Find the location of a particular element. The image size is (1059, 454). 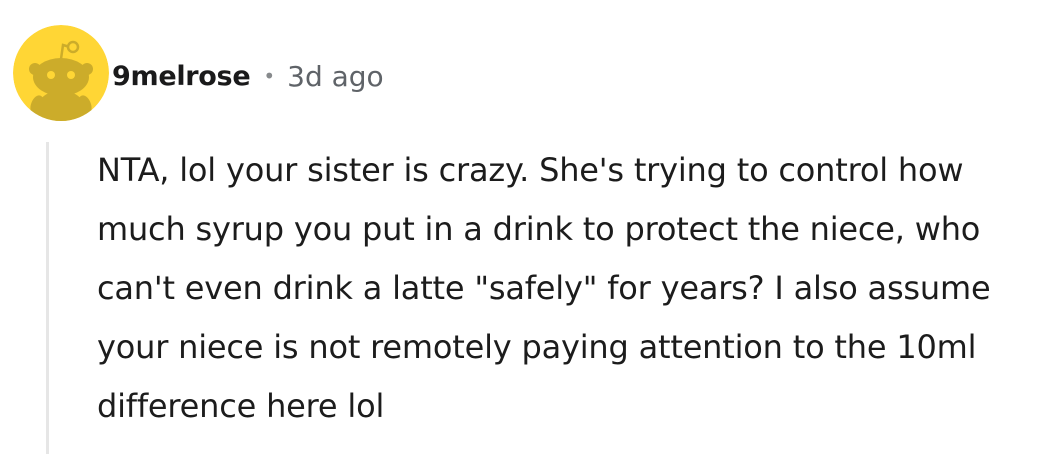

thread-collapse-line is located at coordinates (47, 298).